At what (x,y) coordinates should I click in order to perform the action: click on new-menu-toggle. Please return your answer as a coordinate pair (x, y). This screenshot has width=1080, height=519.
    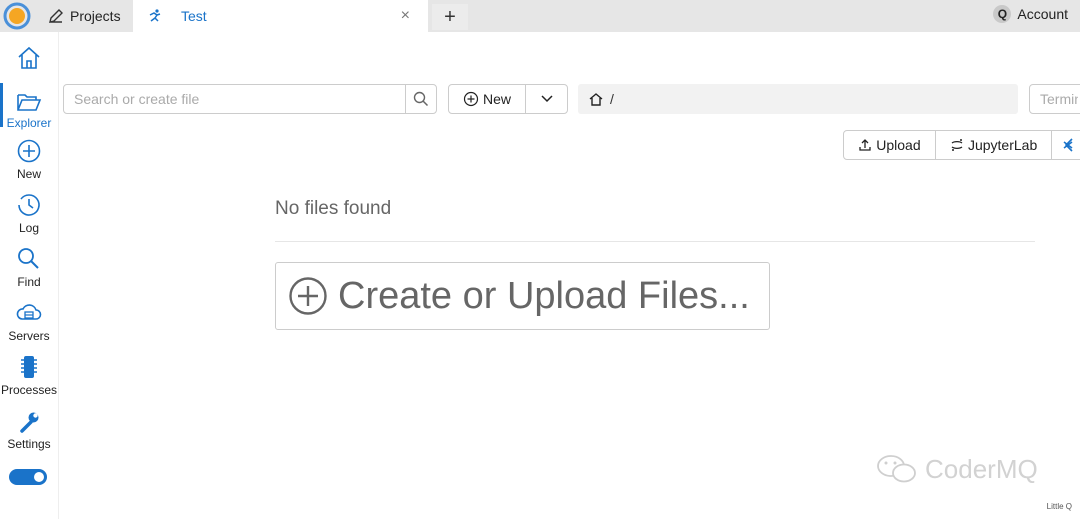
    Looking at the image, I should click on (546, 99).